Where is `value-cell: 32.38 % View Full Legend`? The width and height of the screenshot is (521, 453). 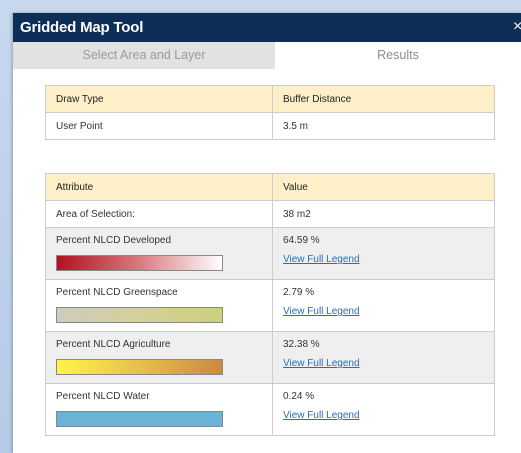
value-cell: 32.38 % View Full Legend is located at coordinates (383, 357).